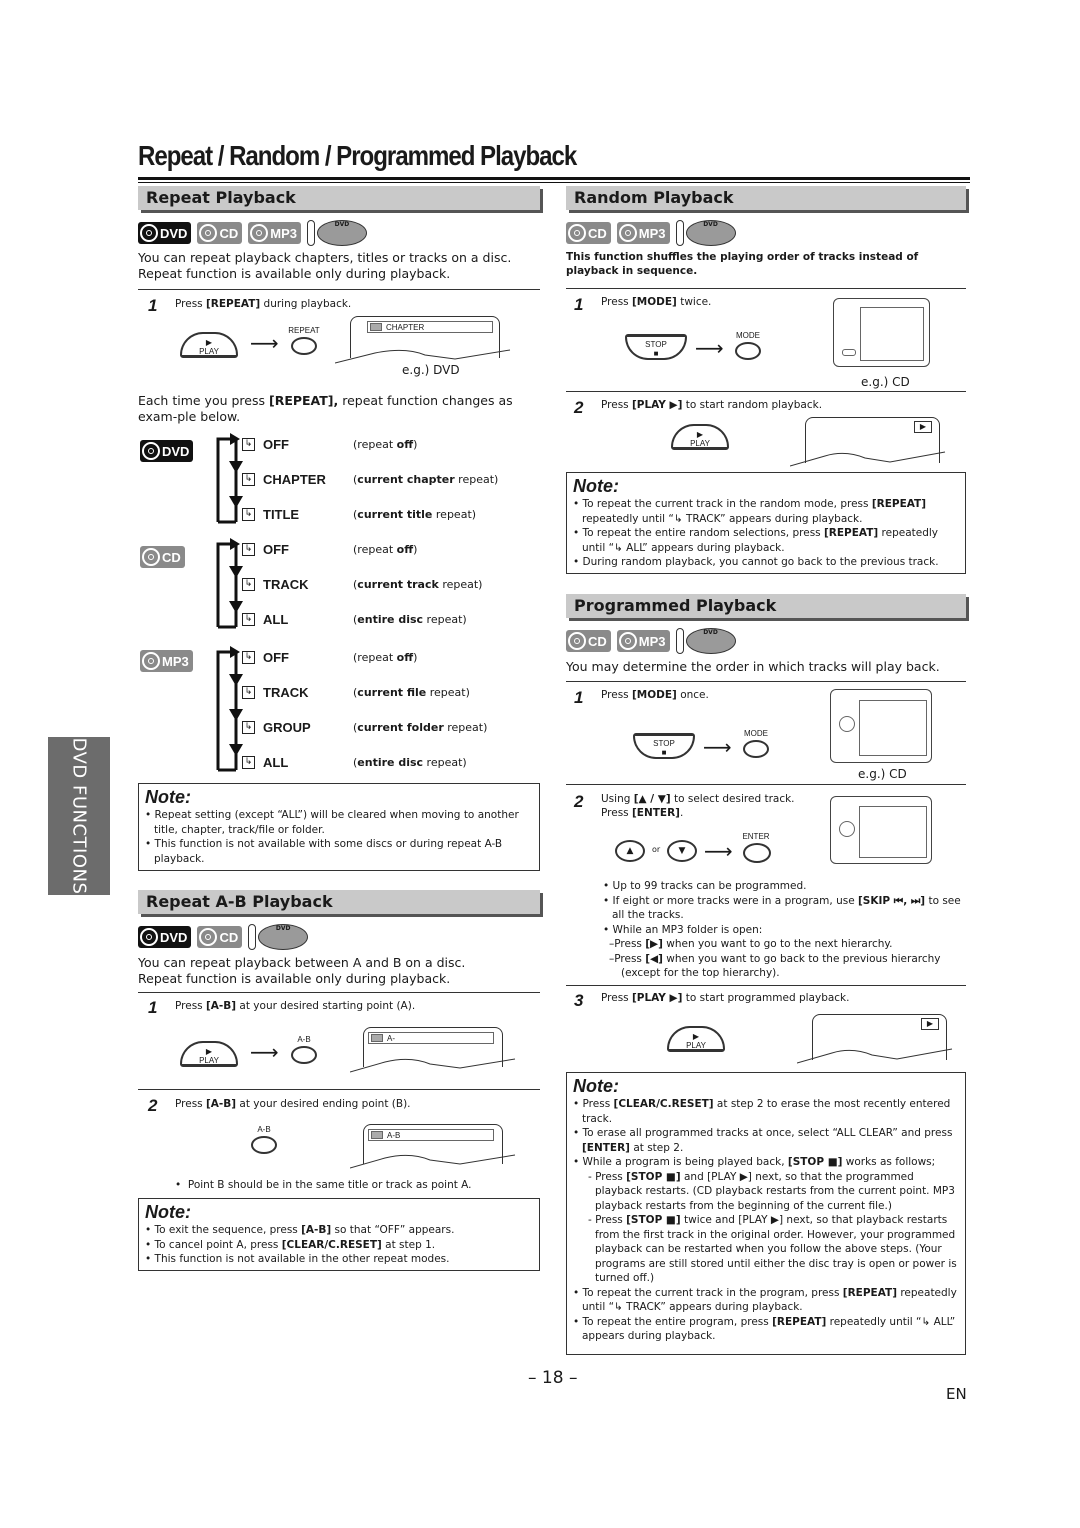 The image size is (1080, 1528). What do you see at coordinates (165, 233) in the screenshot?
I see `dvd-badge: DVD` at bounding box center [165, 233].